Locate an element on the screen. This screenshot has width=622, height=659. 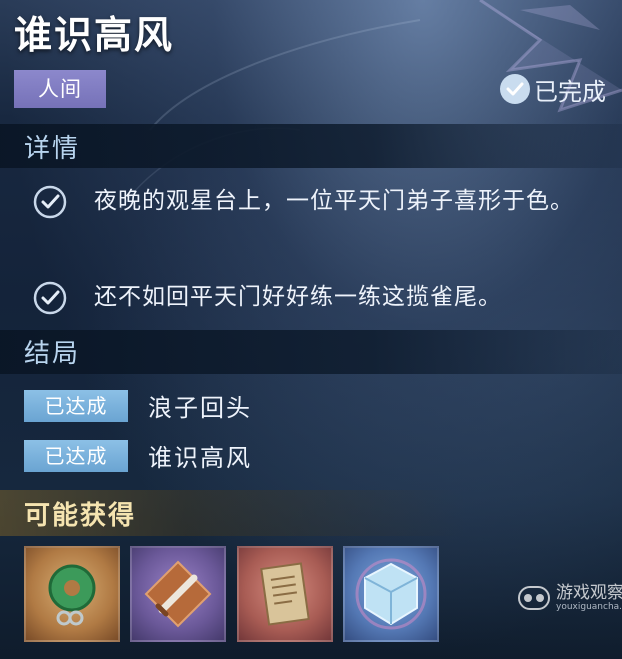
ending-name: 谁识高风 is located at coordinates (200, 458).